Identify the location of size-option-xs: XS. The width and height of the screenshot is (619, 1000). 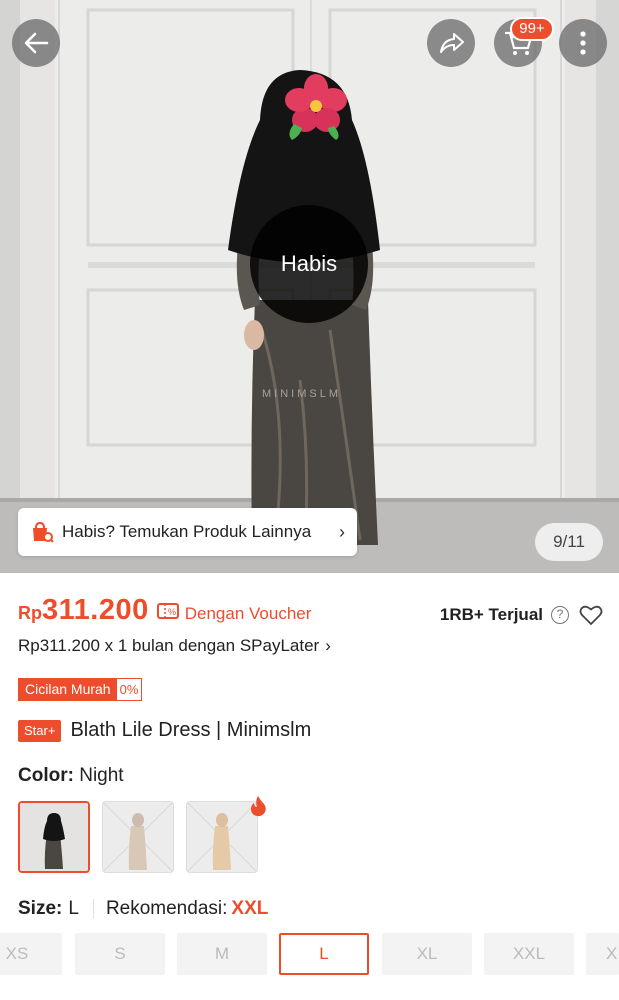
(31, 954).